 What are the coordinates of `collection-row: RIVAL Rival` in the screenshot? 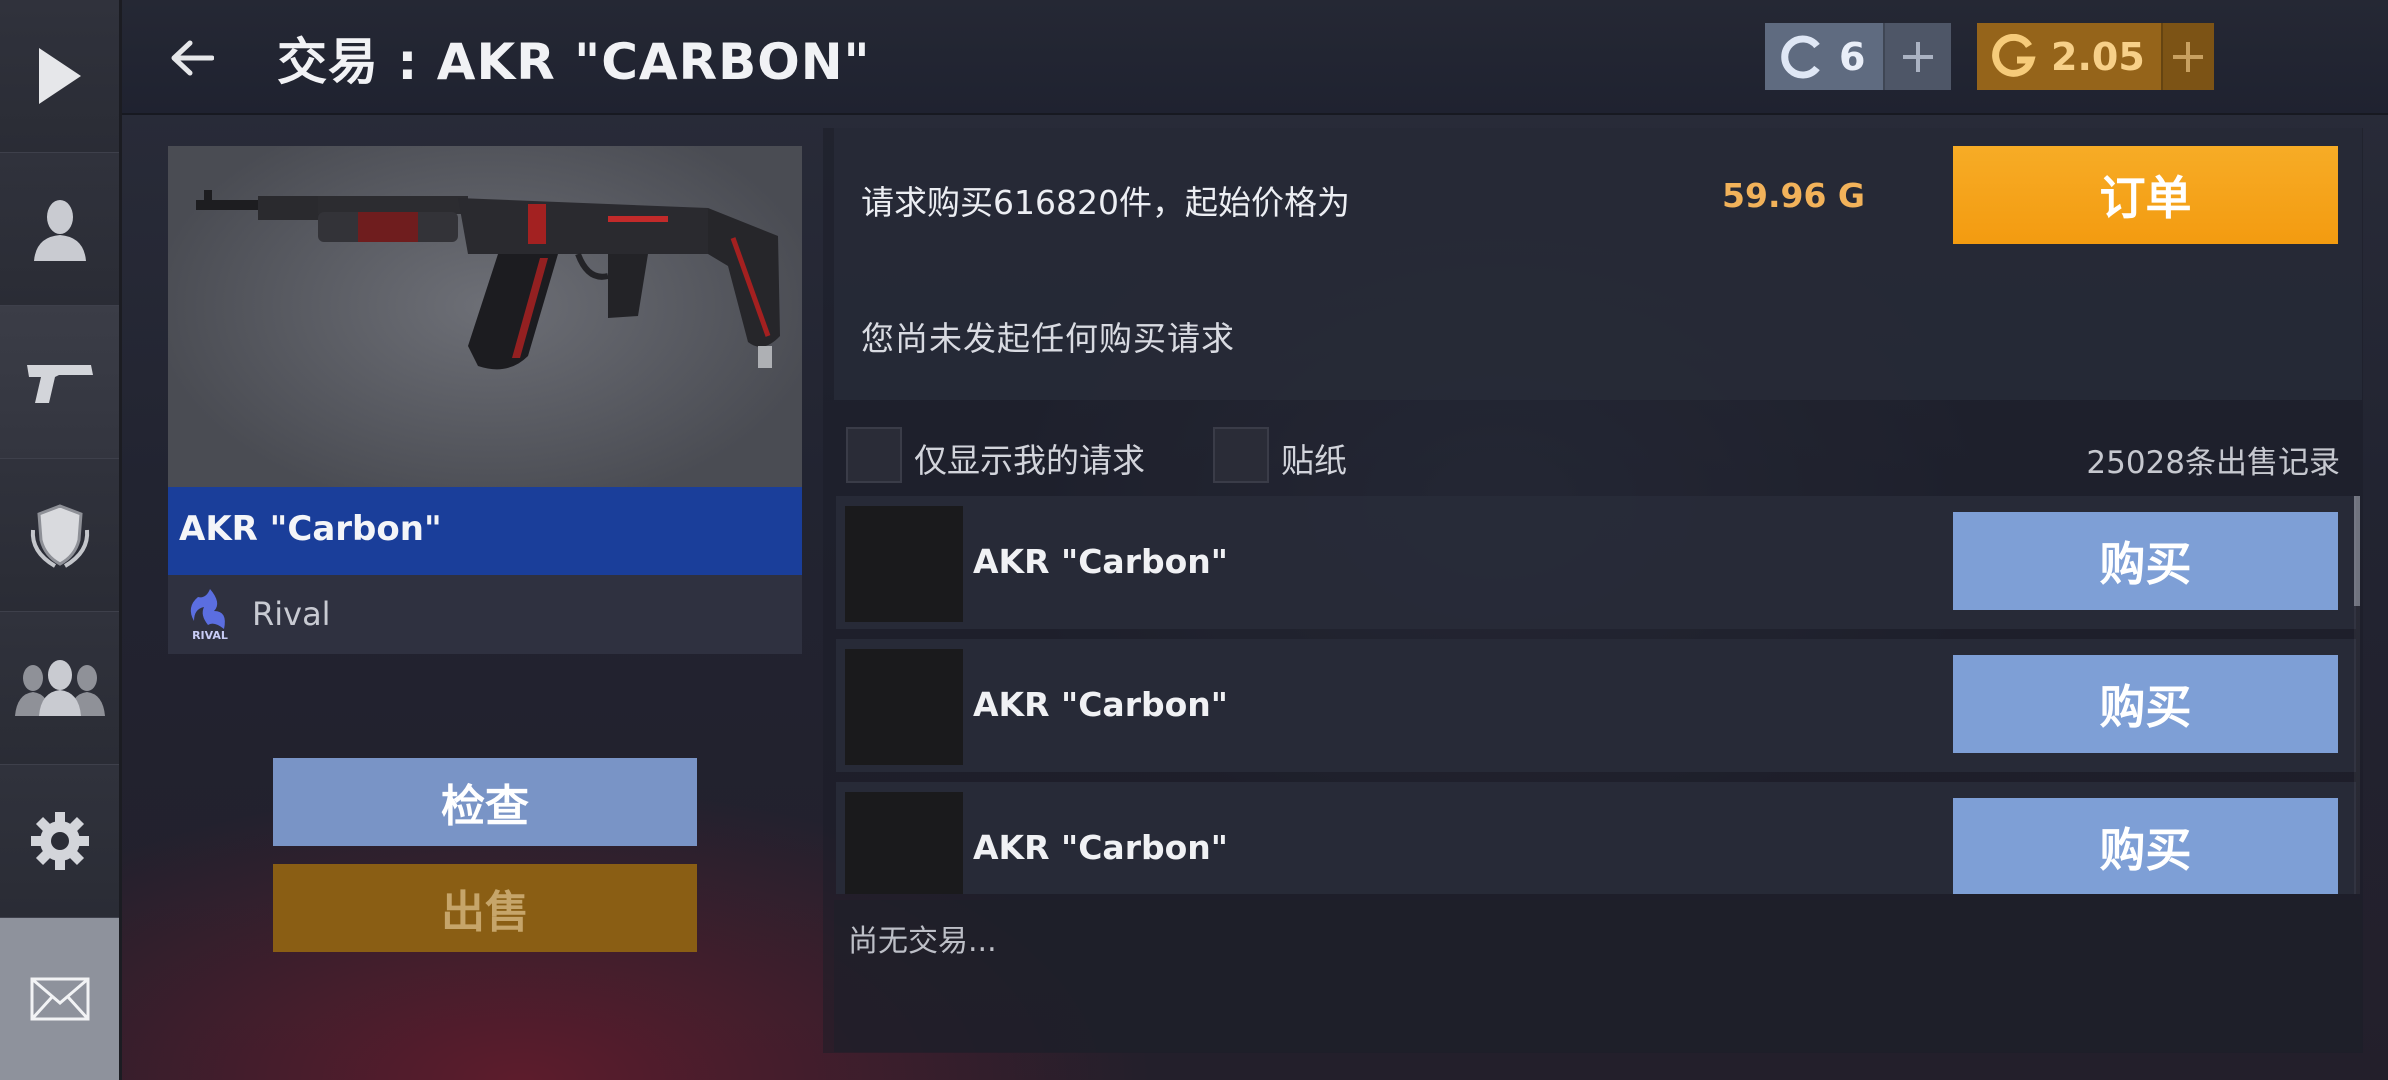 It's located at (485, 614).